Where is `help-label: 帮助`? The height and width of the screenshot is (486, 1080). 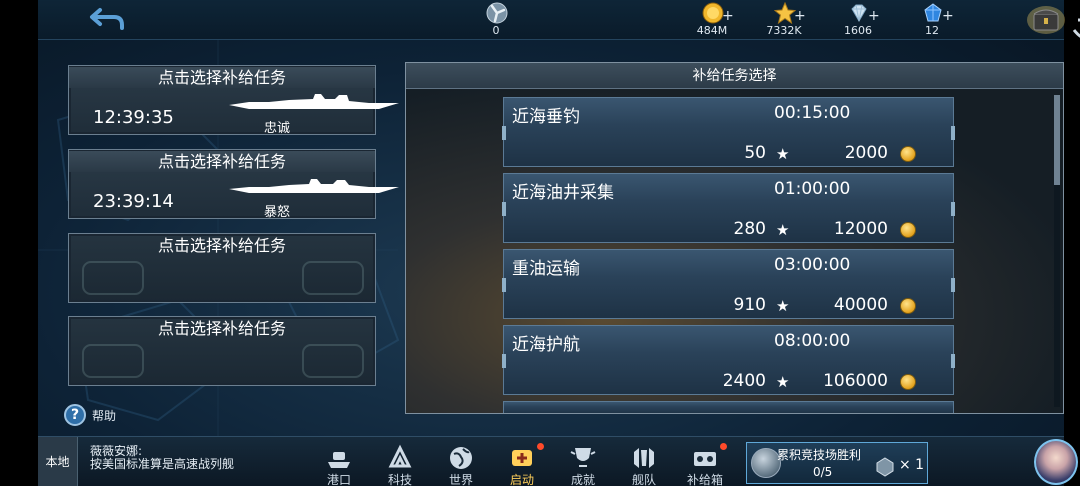
help-label: 帮助 is located at coordinates (104, 416).